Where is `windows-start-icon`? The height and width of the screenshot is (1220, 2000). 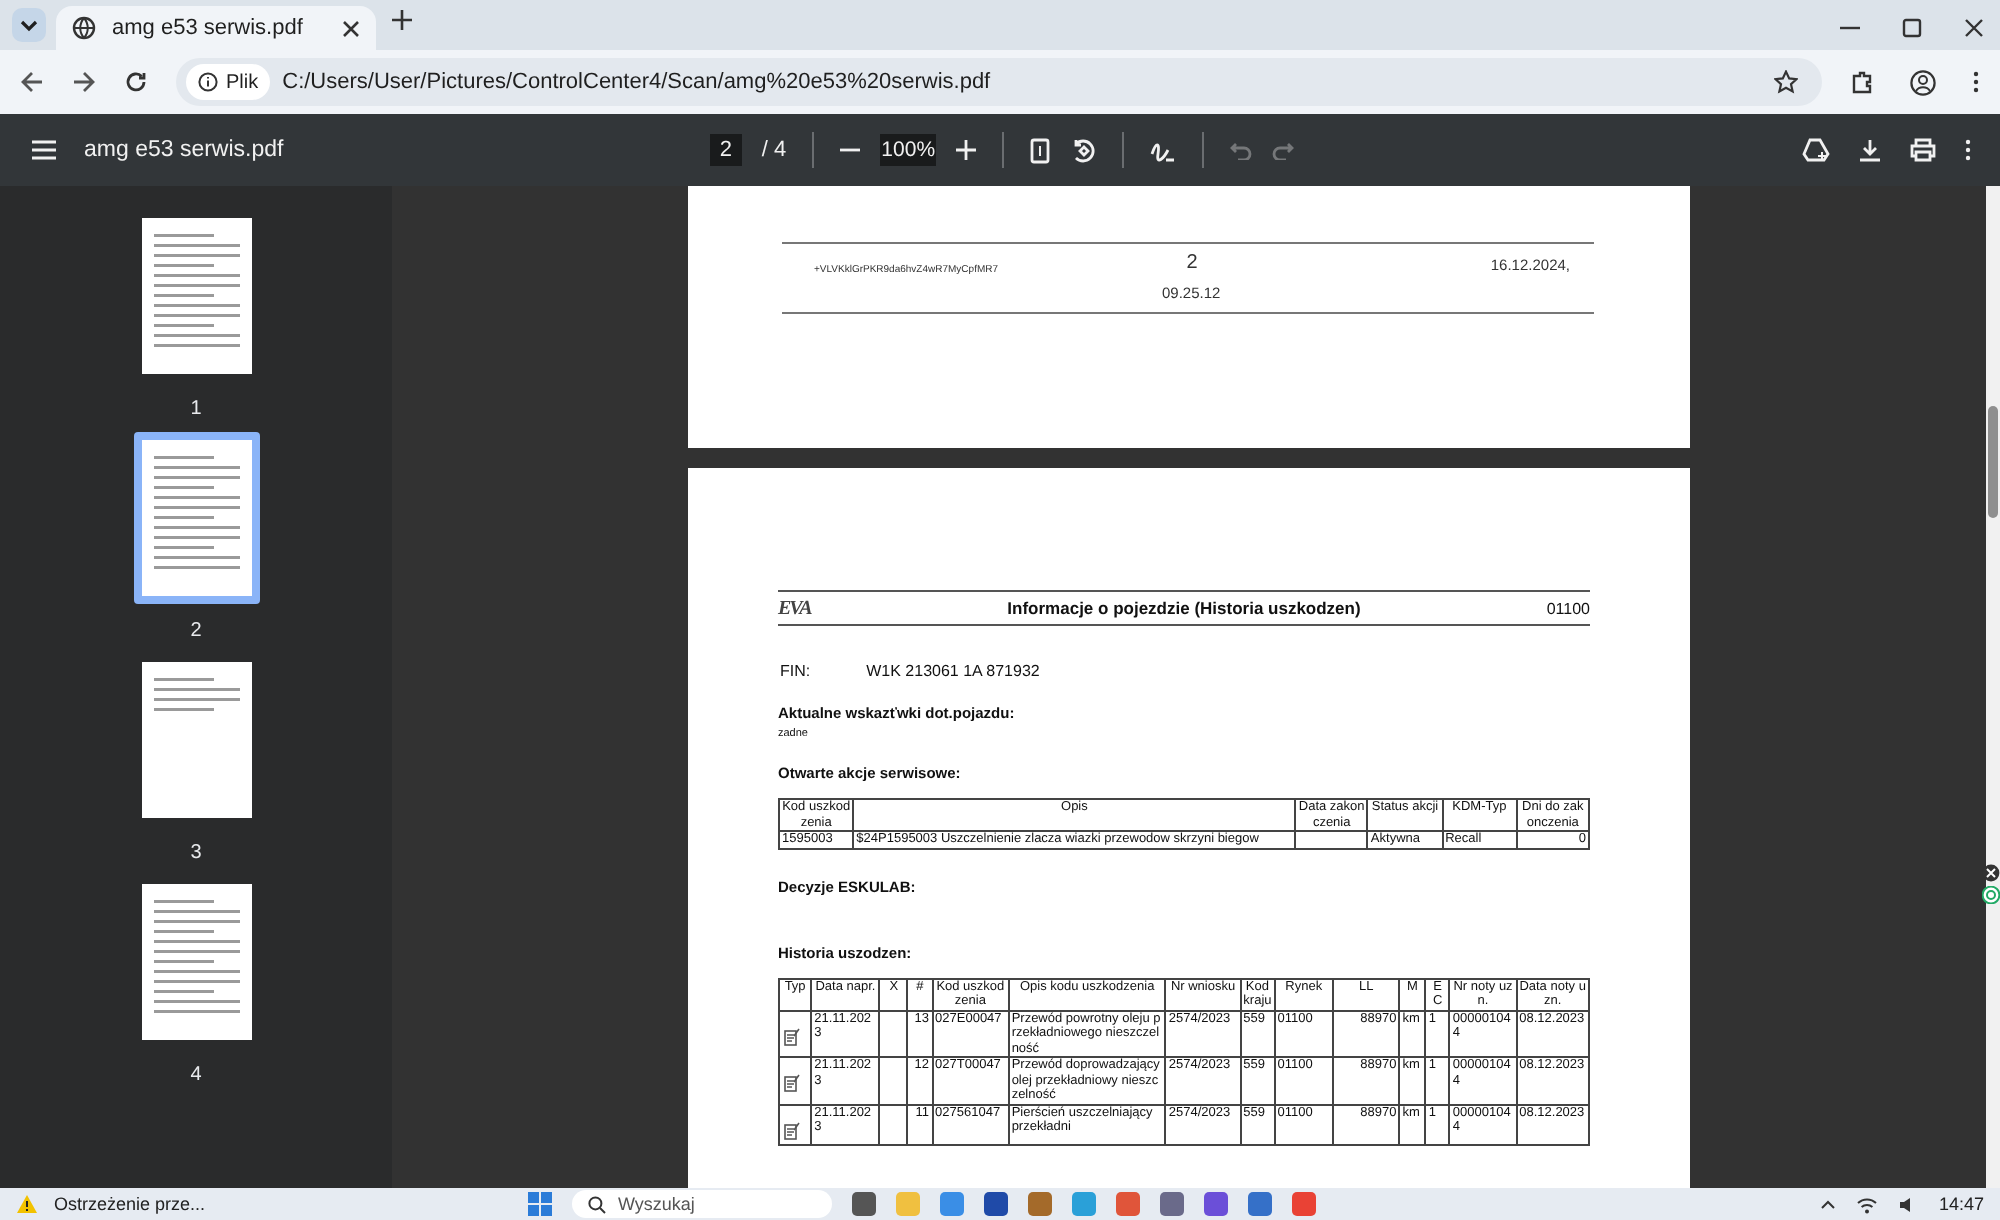 windows-start-icon is located at coordinates (540, 1204).